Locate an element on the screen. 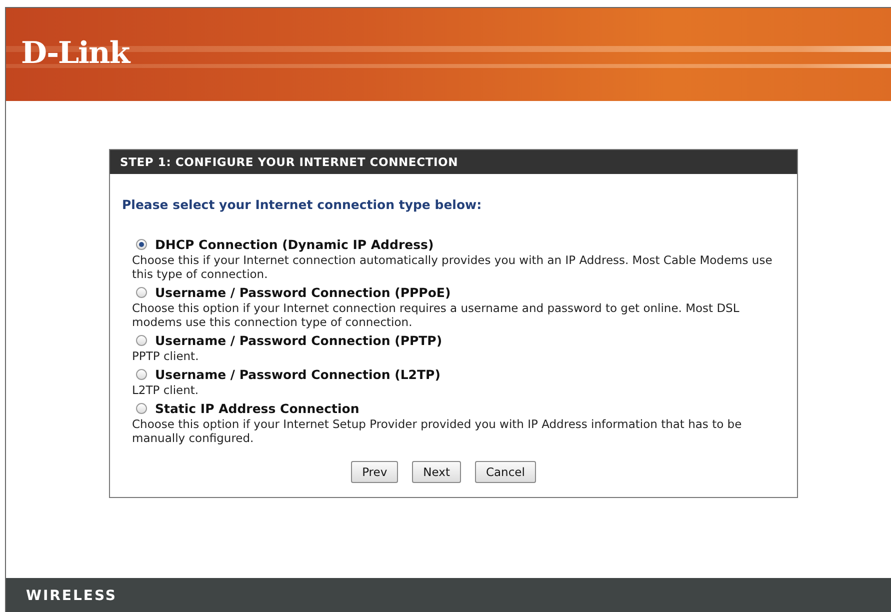 The width and height of the screenshot is (891, 612). option-label: DHCP Connection (Dynamic IP Address) is located at coordinates (294, 244).